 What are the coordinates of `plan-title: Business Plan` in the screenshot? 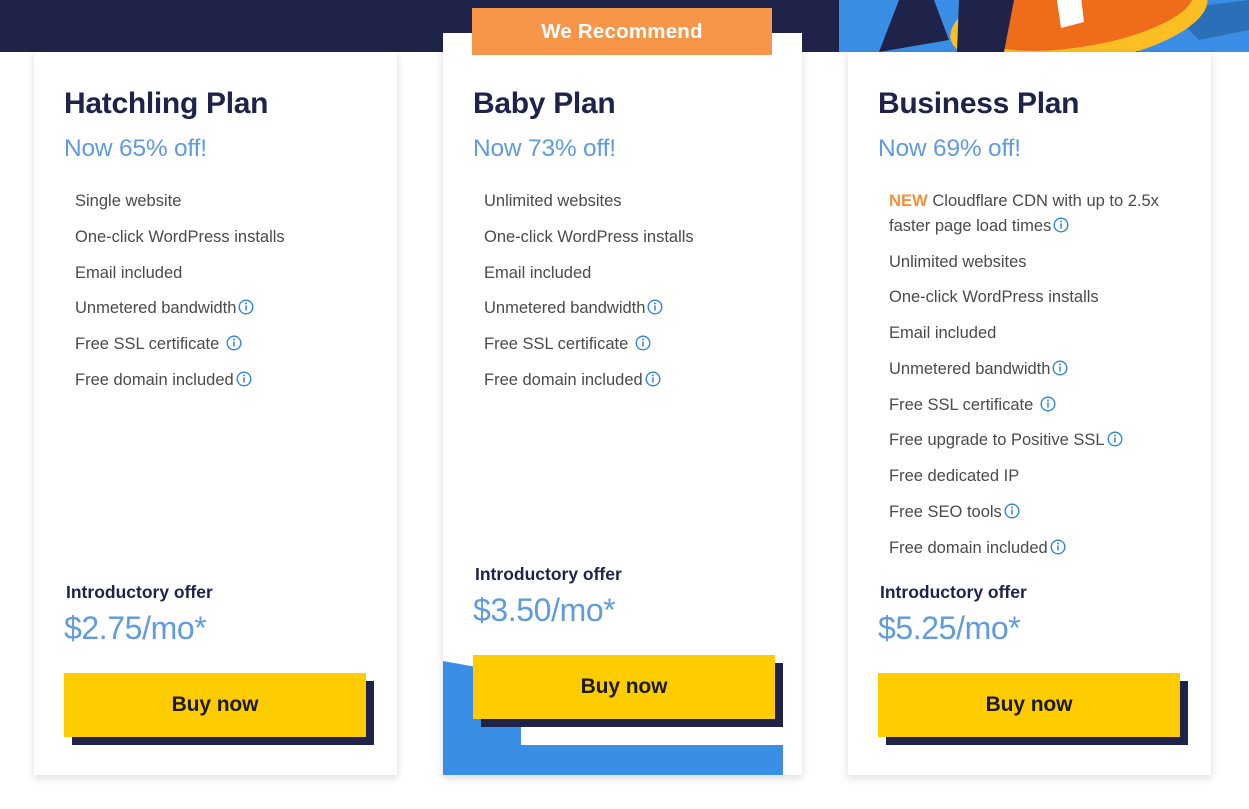 It's located at (979, 103).